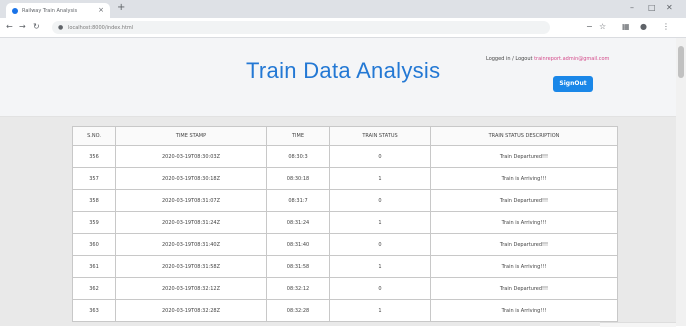  Describe the element at coordinates (298, 288) in the screenshot. I see `cell-time: 08:32:12` at that location.